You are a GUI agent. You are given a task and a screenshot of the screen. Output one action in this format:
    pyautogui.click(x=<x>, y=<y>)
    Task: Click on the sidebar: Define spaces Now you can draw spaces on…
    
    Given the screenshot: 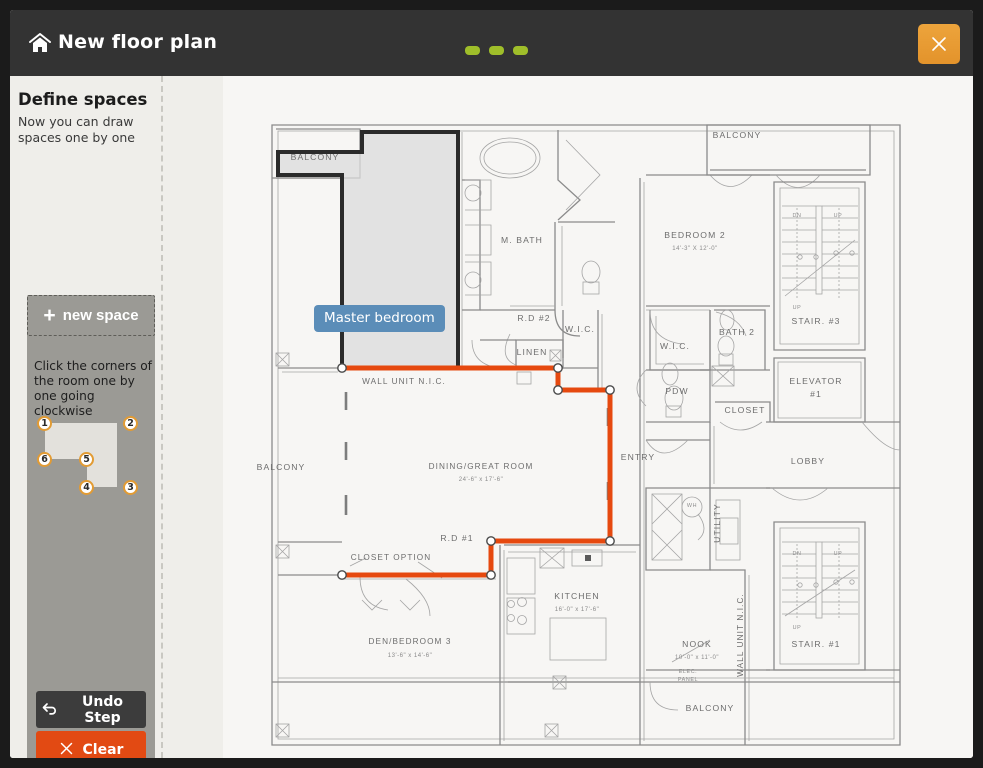 What is the action you would take?
    pyautogui.click(x=85, y=417)
    